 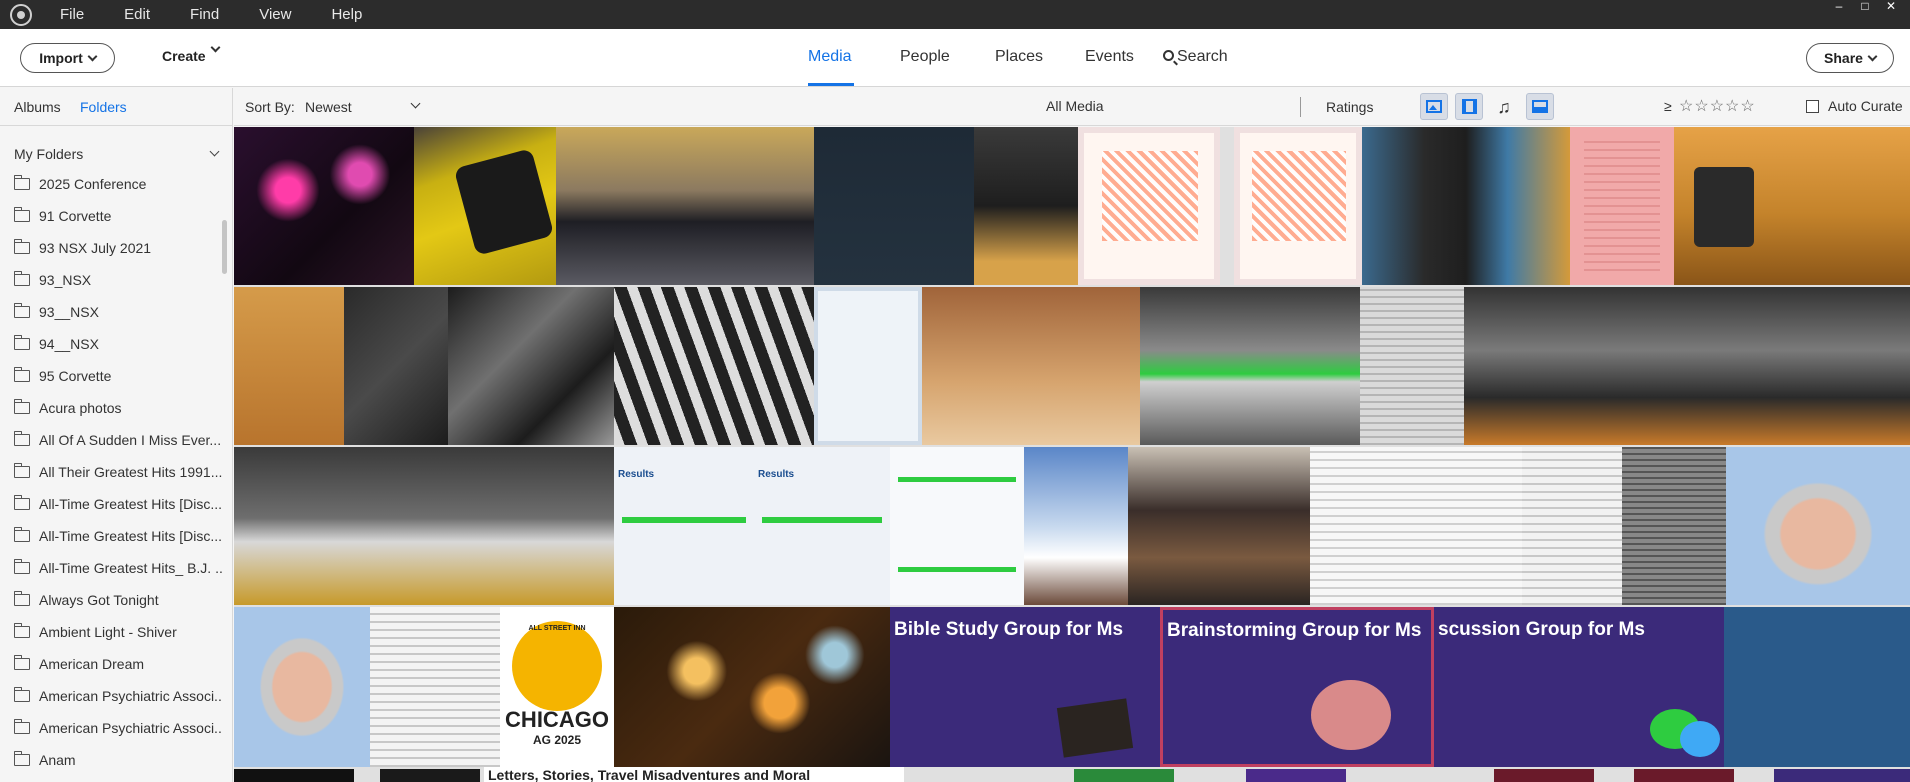 What do you see at coordinates (1850, 58) in the screenshot?
I see `share-button: Share` at bounding box center [1850, 58].